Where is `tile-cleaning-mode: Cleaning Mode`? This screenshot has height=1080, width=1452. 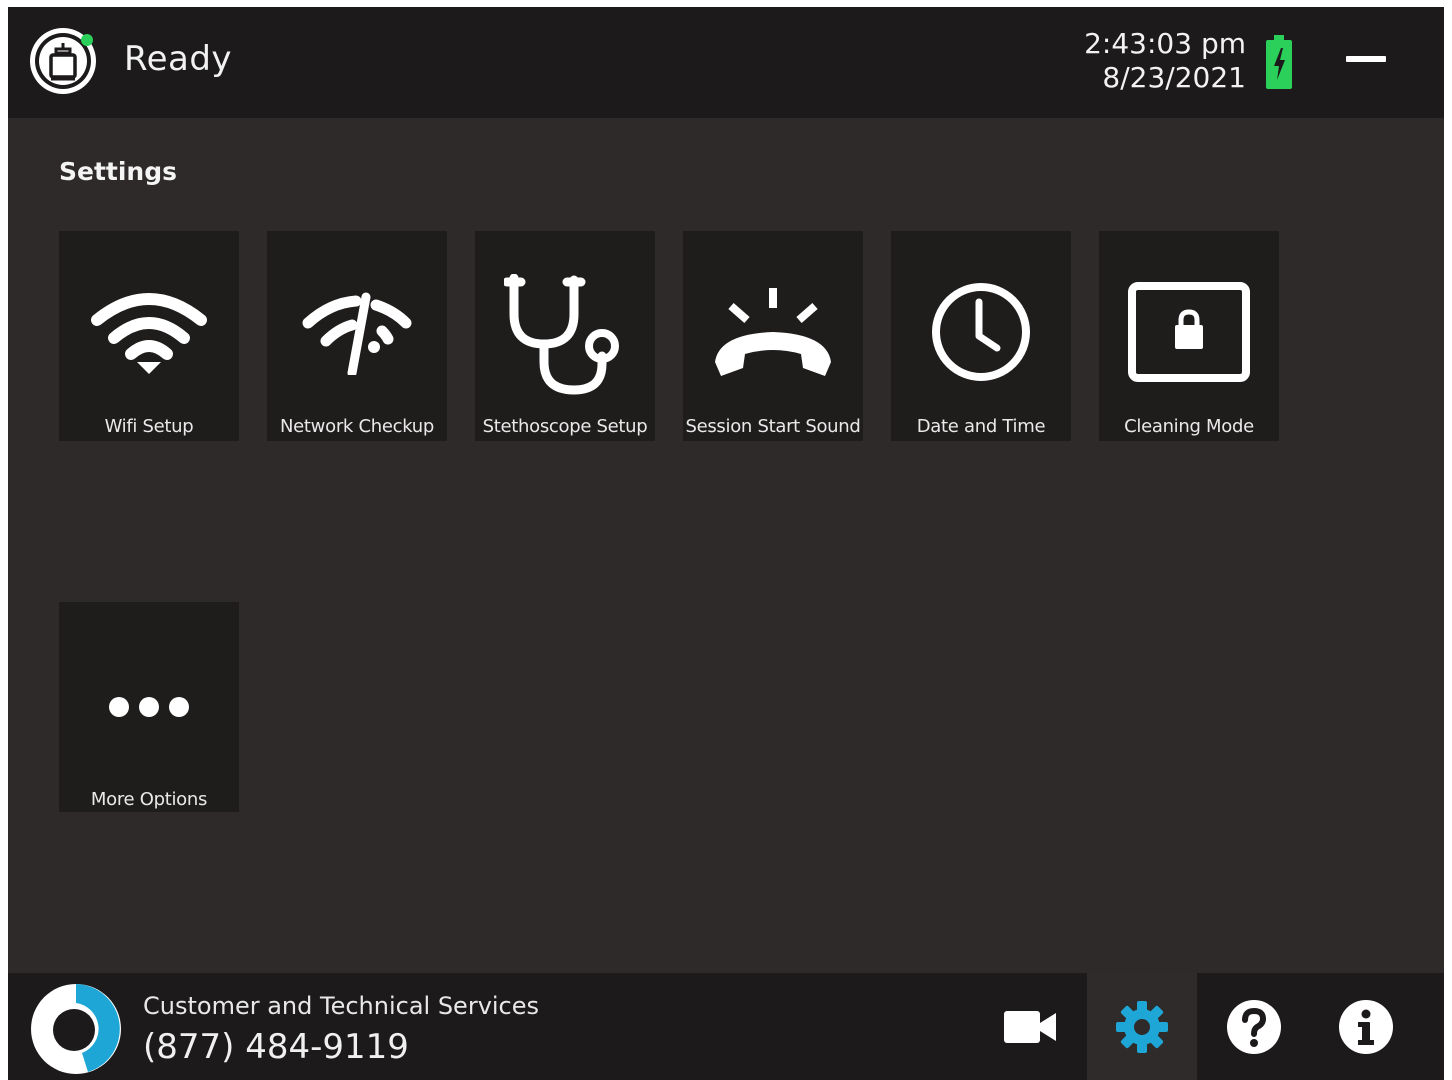 tile-cleaning-mode: Cleaning Mode is located at coordinates (1189, 336).